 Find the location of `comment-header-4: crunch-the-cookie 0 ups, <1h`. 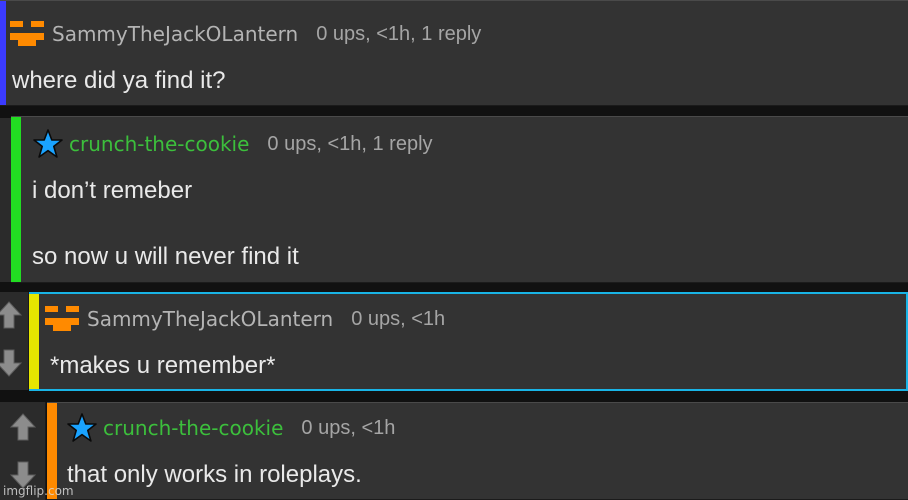

comment-header-4: crunch-the-cookie 0 ups, <1h is located at coordinates (231, 428).